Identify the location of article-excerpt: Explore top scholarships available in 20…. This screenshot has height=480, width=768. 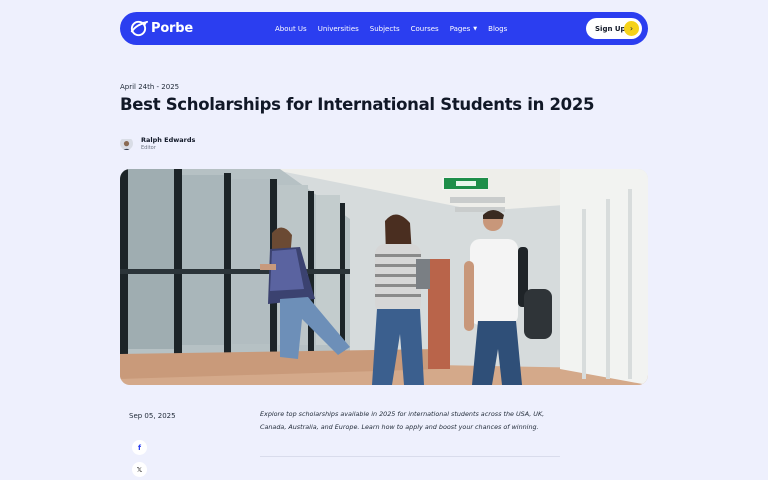
(402, 420).